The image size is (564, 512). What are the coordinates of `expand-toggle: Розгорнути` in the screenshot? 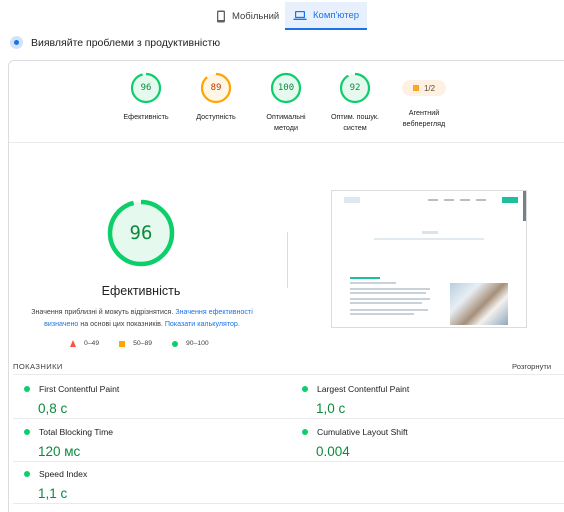 It's located at (531, 366).